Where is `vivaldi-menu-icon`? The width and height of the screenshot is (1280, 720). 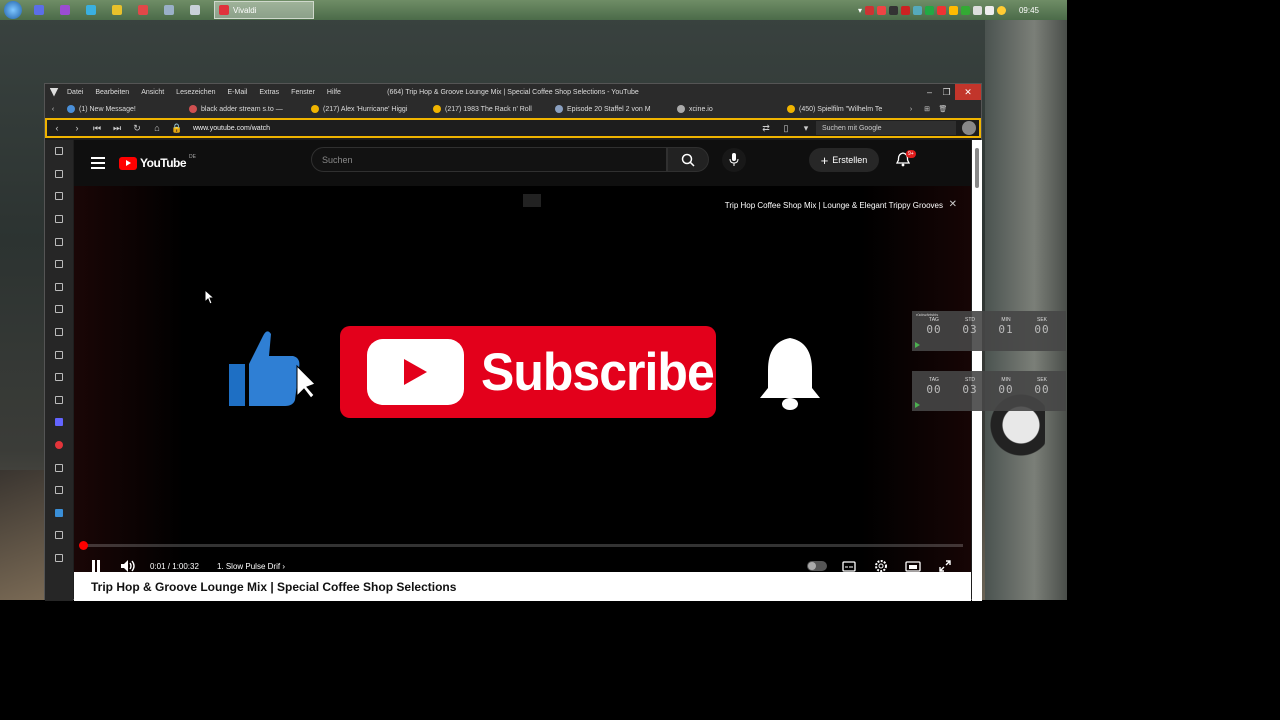
vivaldi-menu-icon is located at coordinates (54, 92).